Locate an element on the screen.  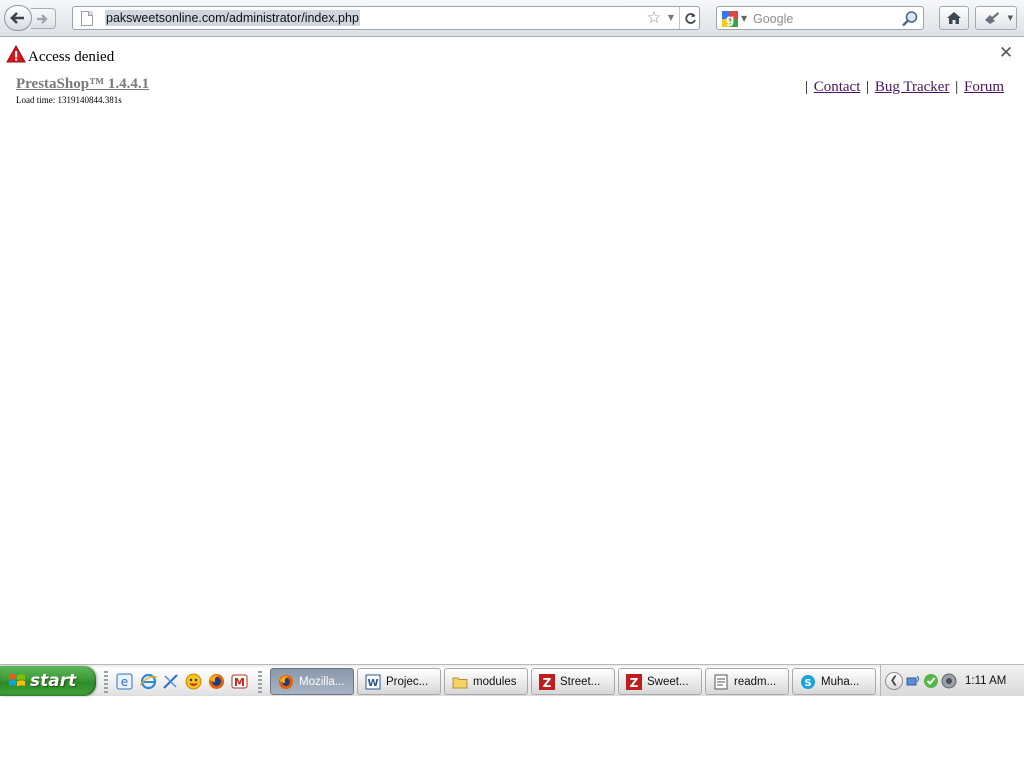
volume-icon is located at coordinates (949, 681).